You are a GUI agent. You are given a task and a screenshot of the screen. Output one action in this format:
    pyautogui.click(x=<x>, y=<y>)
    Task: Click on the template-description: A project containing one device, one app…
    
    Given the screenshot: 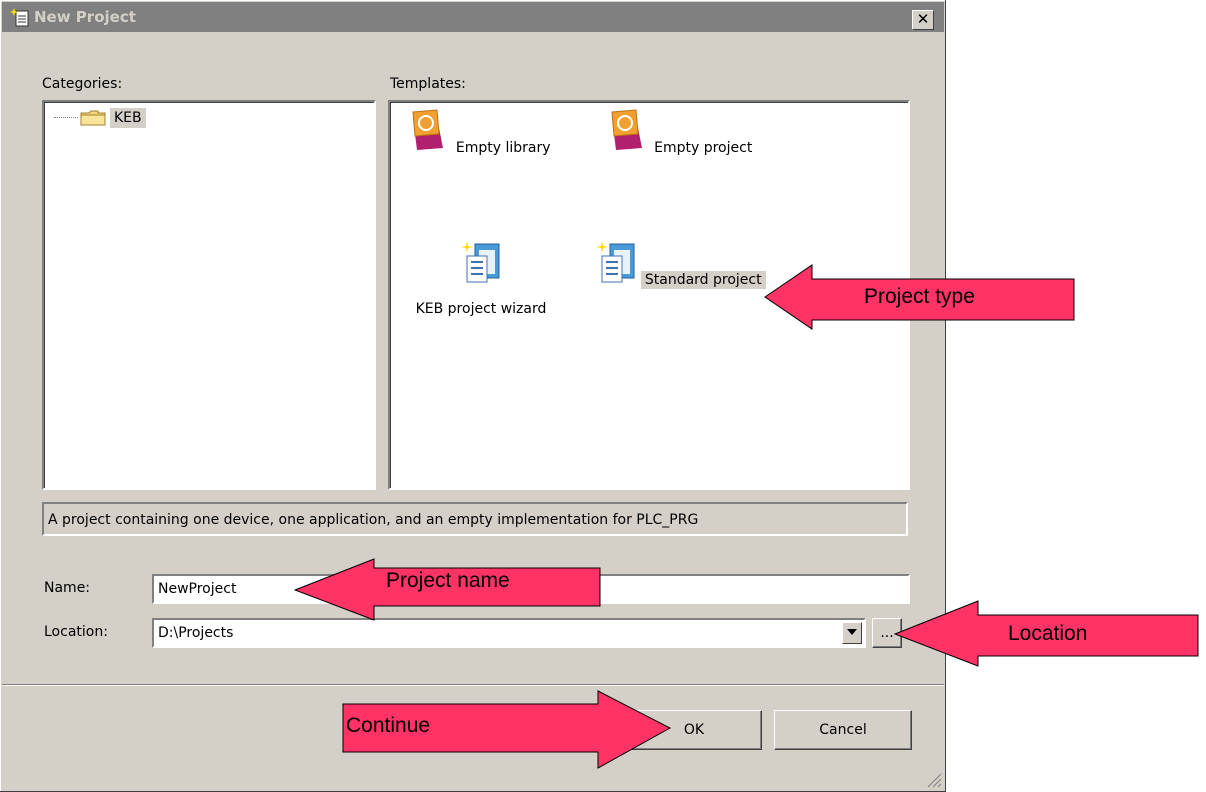 What is the action you would take?
    pyautogui.click(x=475, y=519)
    